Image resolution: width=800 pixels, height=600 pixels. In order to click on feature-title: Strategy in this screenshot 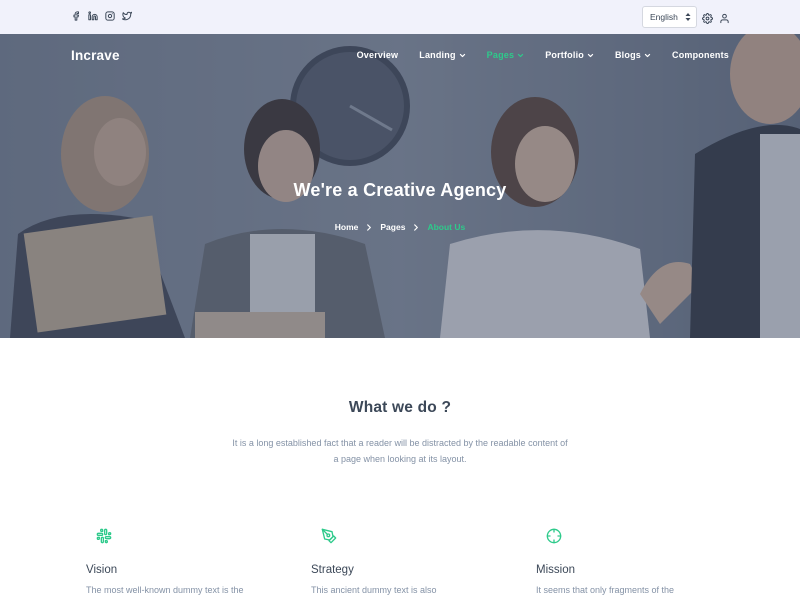, I will do `click(332, 570)`.